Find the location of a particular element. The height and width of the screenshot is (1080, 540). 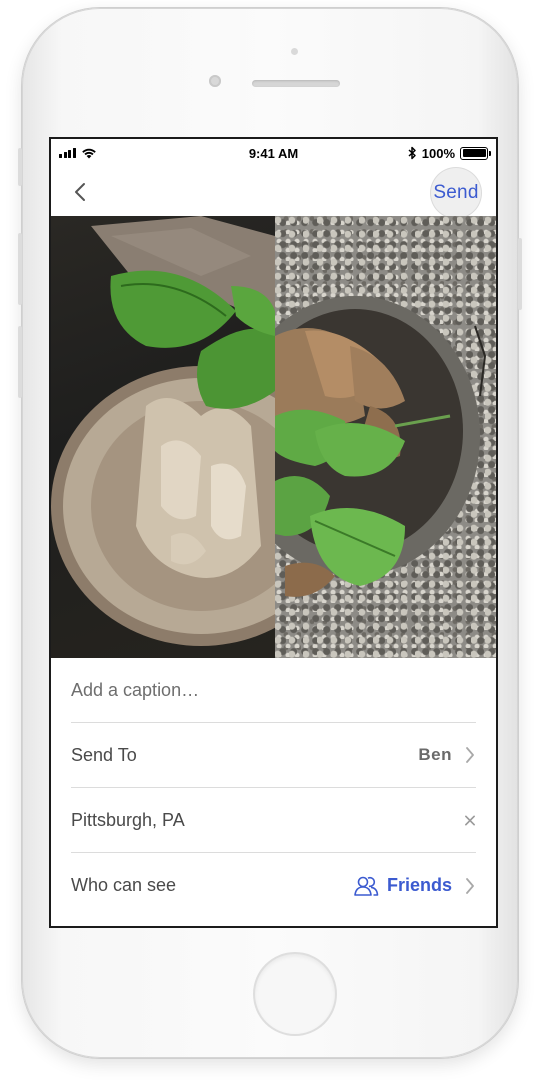

status-bar: 9:41 AM 100% is located at coordinates (273, 153).